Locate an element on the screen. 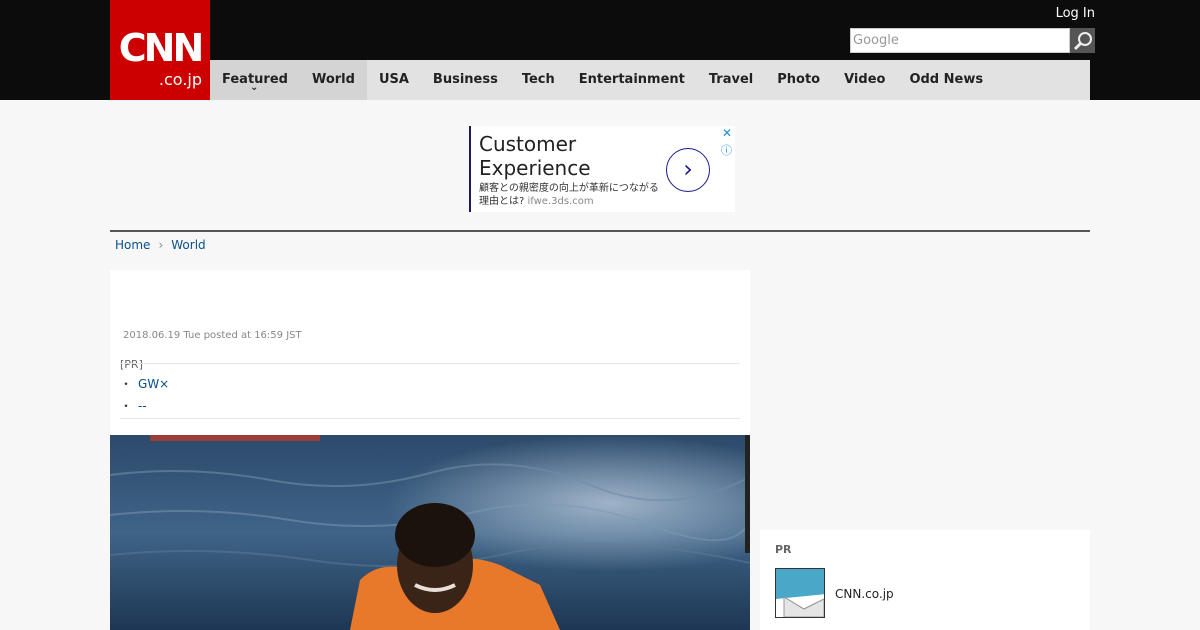  nav-item-usa: USA is located at coordinates (394, 80).